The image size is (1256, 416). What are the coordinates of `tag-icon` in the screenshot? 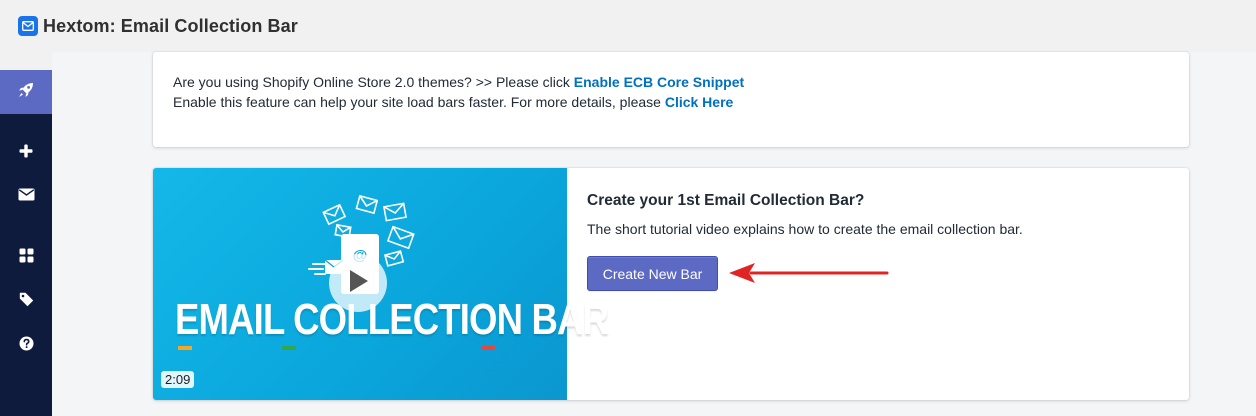 It's located at (26, 302).